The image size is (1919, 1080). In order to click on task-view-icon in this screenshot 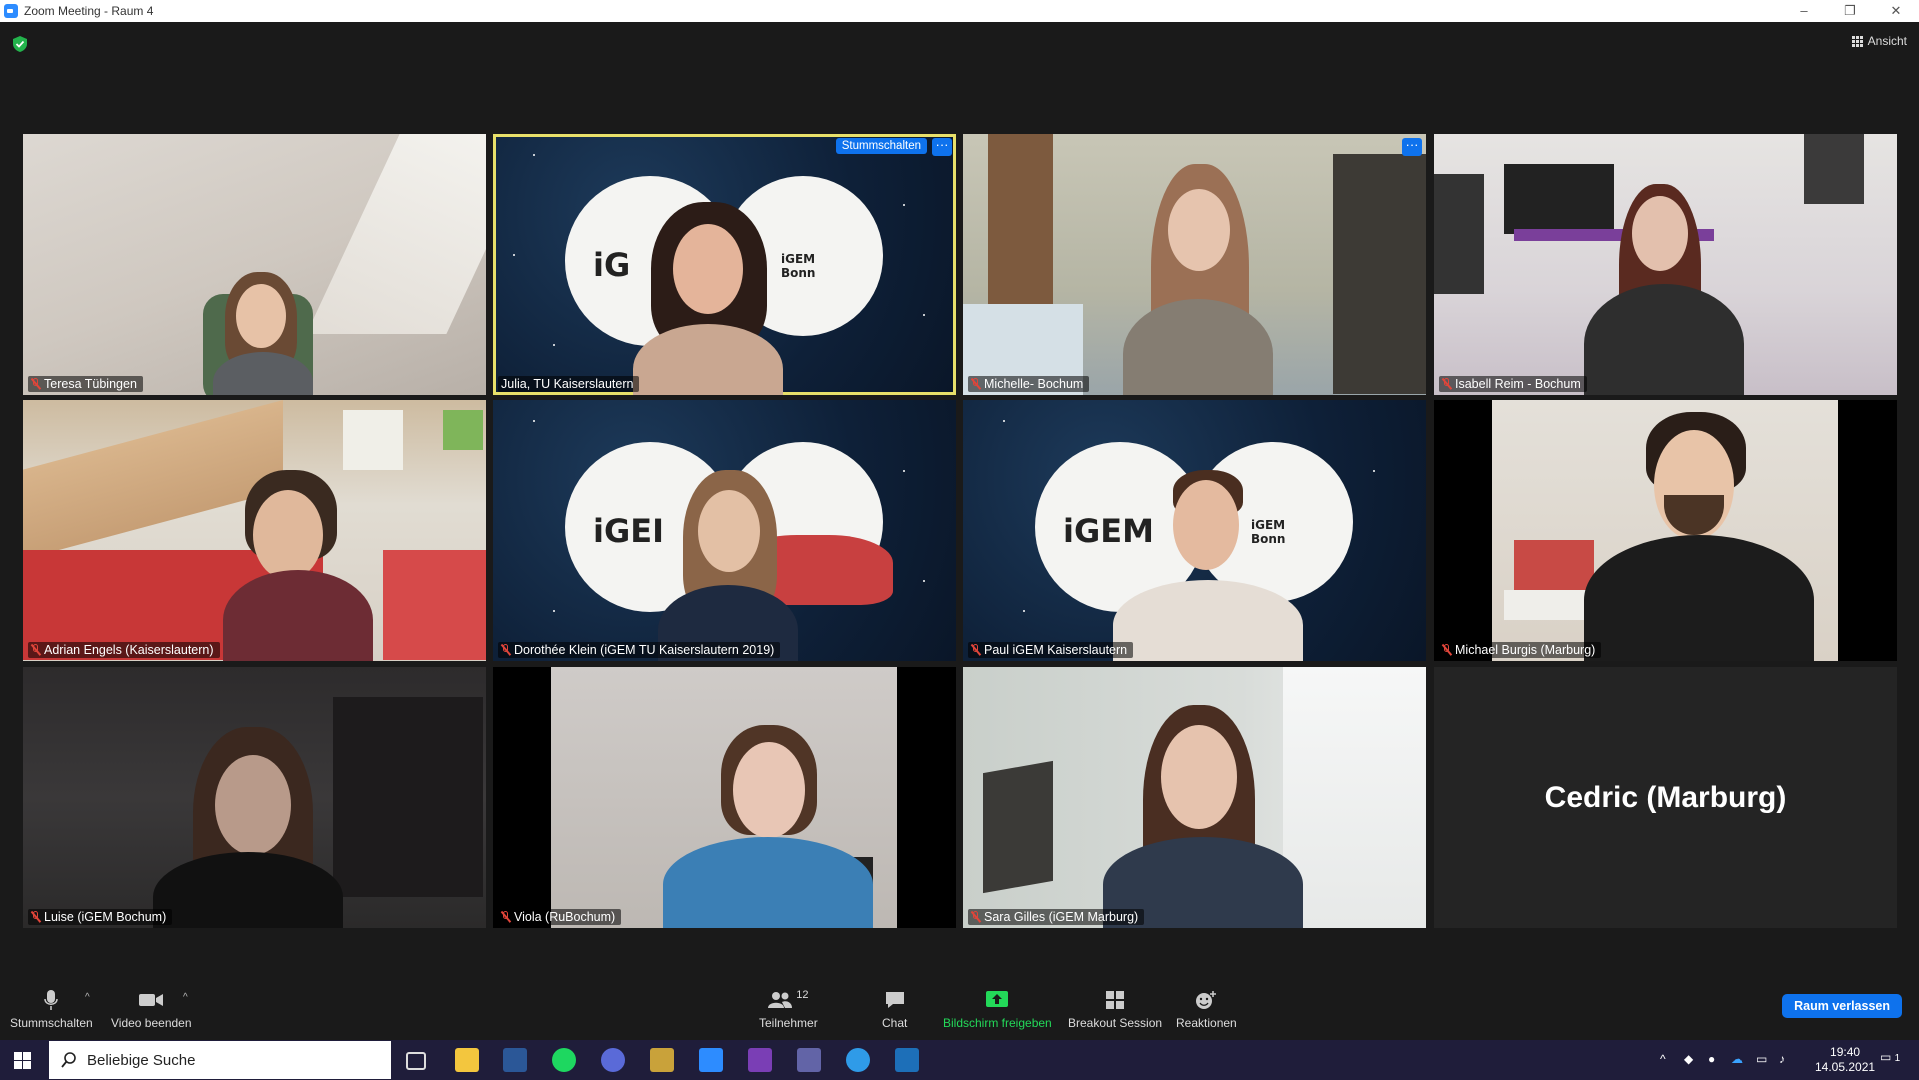, I will do `click(416, 1061)`.